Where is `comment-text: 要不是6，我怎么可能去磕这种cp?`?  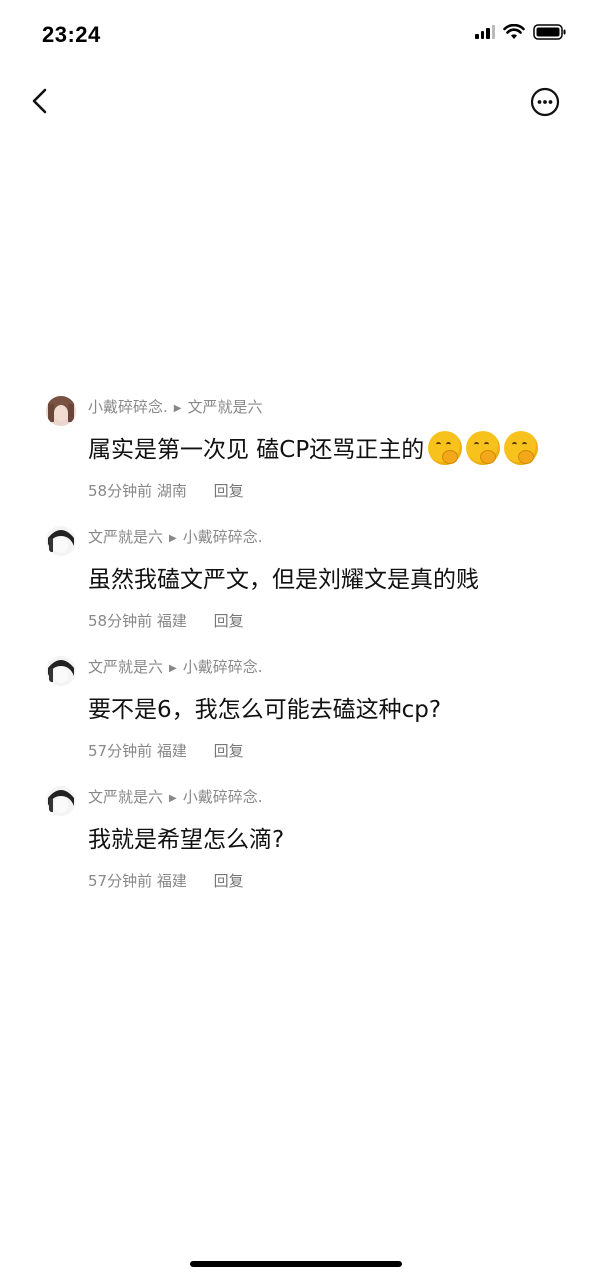 comment-text: 要不是6，我怎么可能去磕这种cp? is located at coordinates (265, 710).